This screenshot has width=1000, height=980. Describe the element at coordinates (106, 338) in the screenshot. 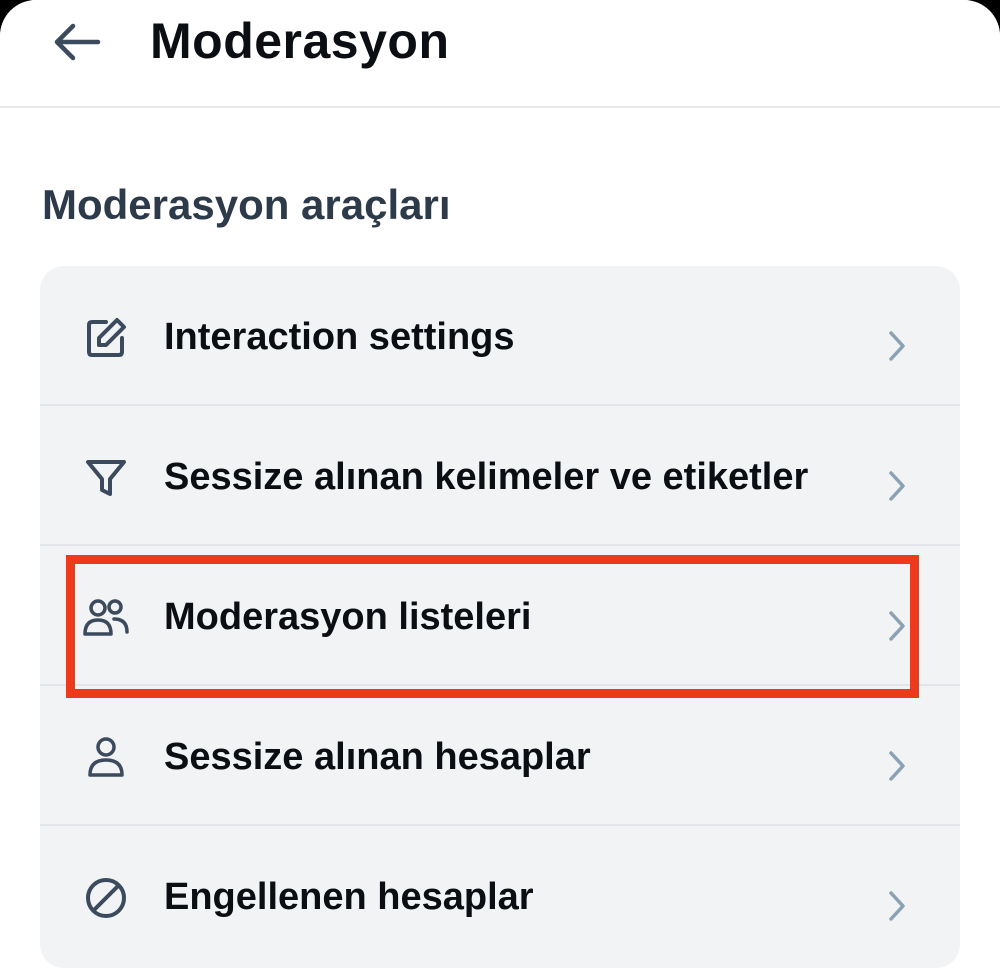

I see `edit-square-icon` at that location.